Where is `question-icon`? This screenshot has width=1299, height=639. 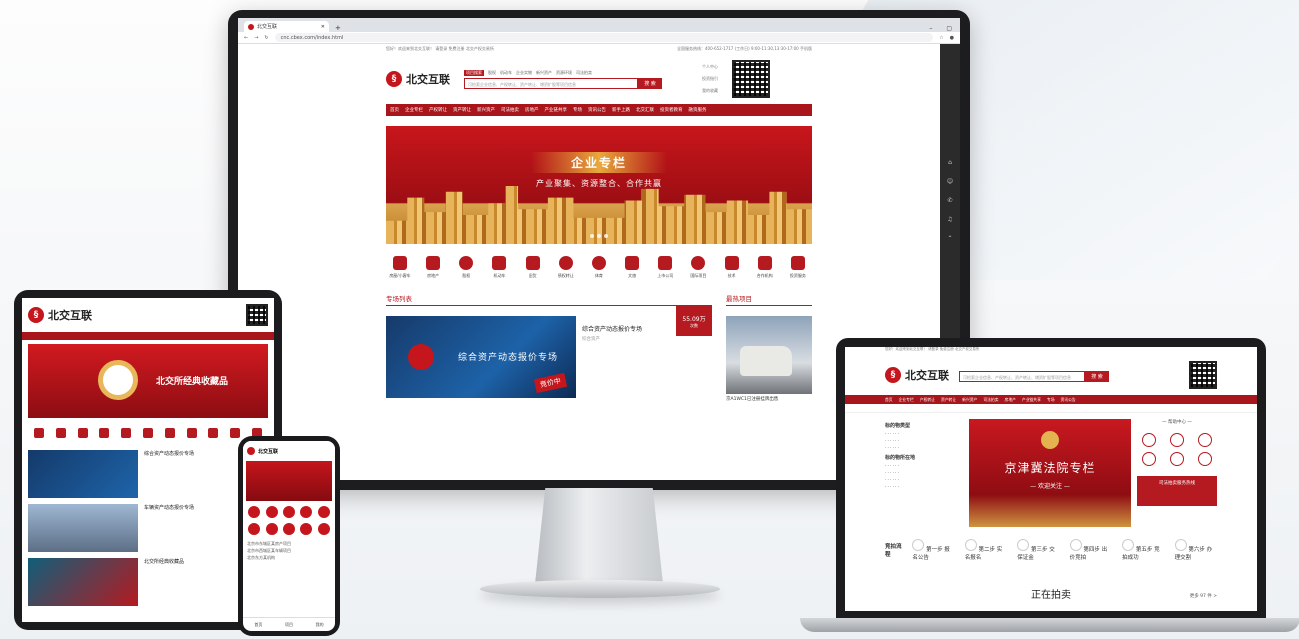 question-icon is located at coordinates (1205, 459).